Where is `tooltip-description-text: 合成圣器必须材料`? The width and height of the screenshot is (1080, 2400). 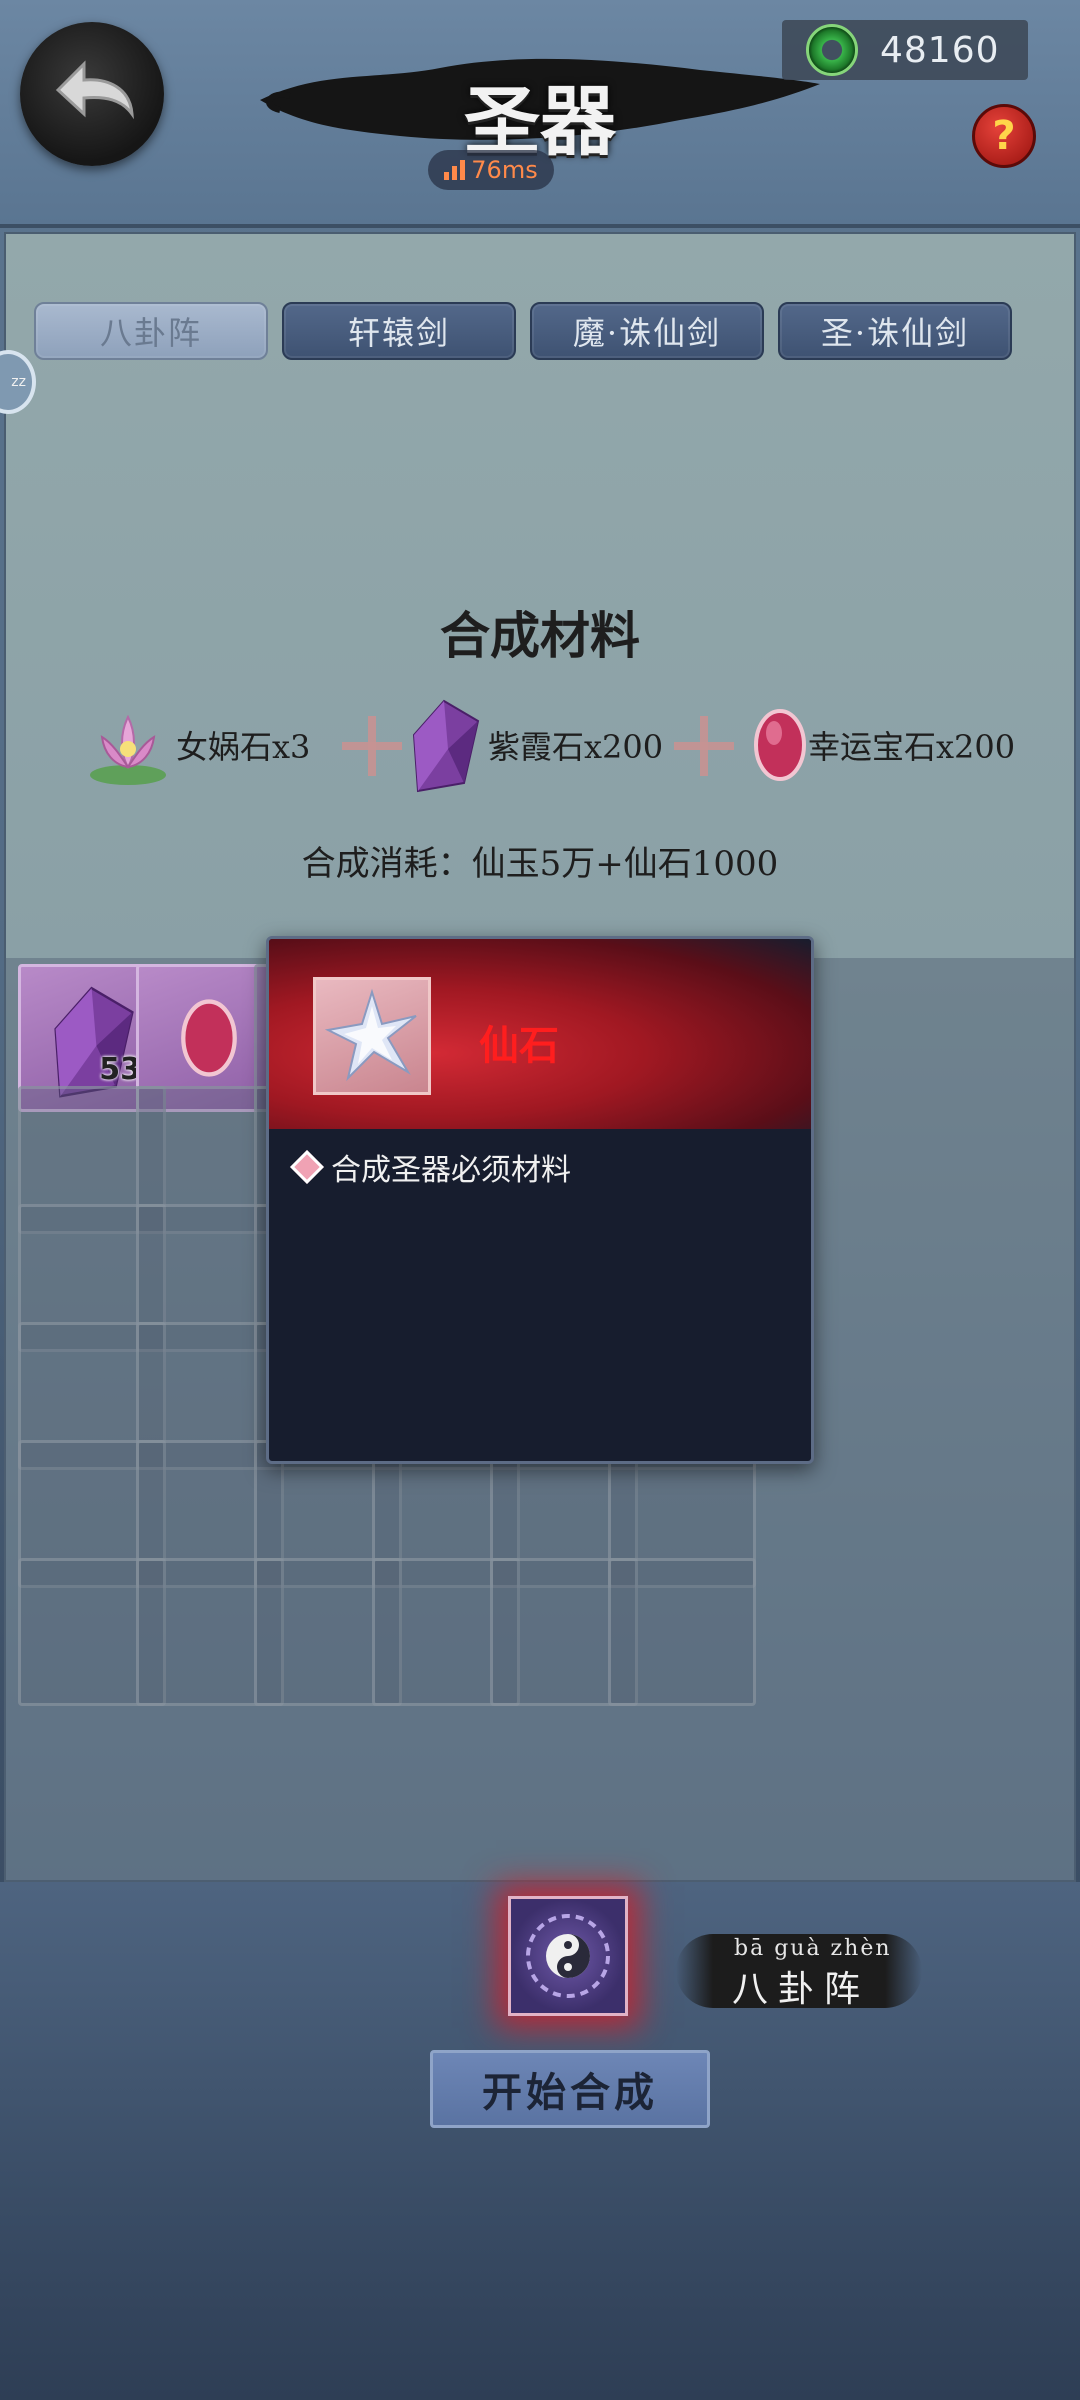 tooltip-description-text: 合成圣器必须材料 is located at coordinates (451, 1170).